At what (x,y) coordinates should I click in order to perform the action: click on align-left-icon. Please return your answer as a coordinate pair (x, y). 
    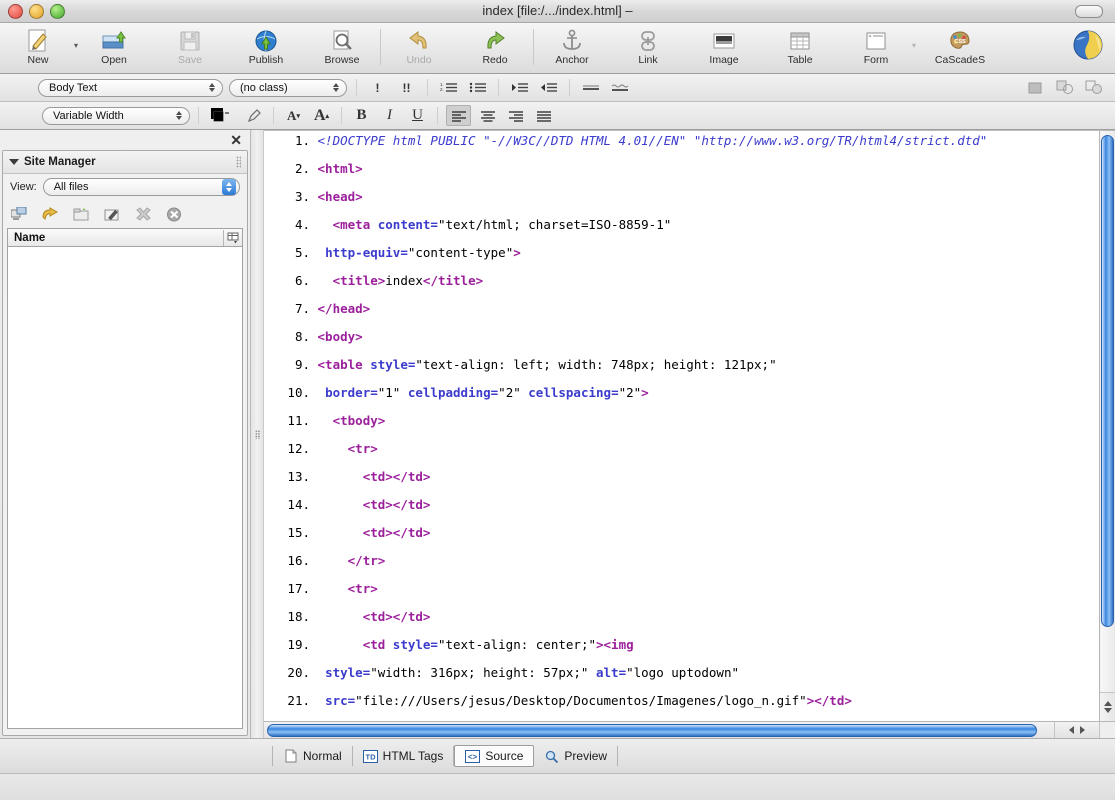
    Looking at the image, I should click on (458, 115).